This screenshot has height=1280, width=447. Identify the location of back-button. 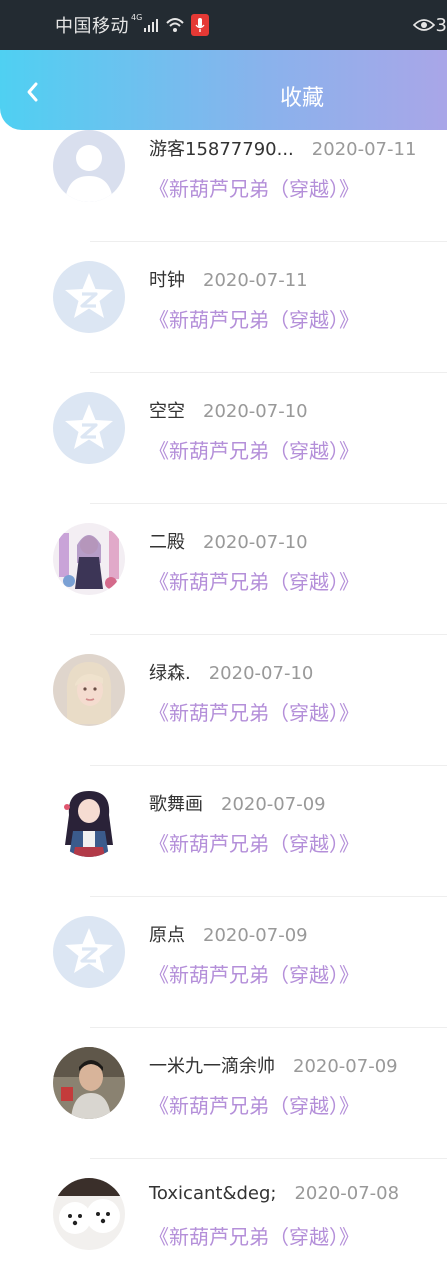
(32, 92).